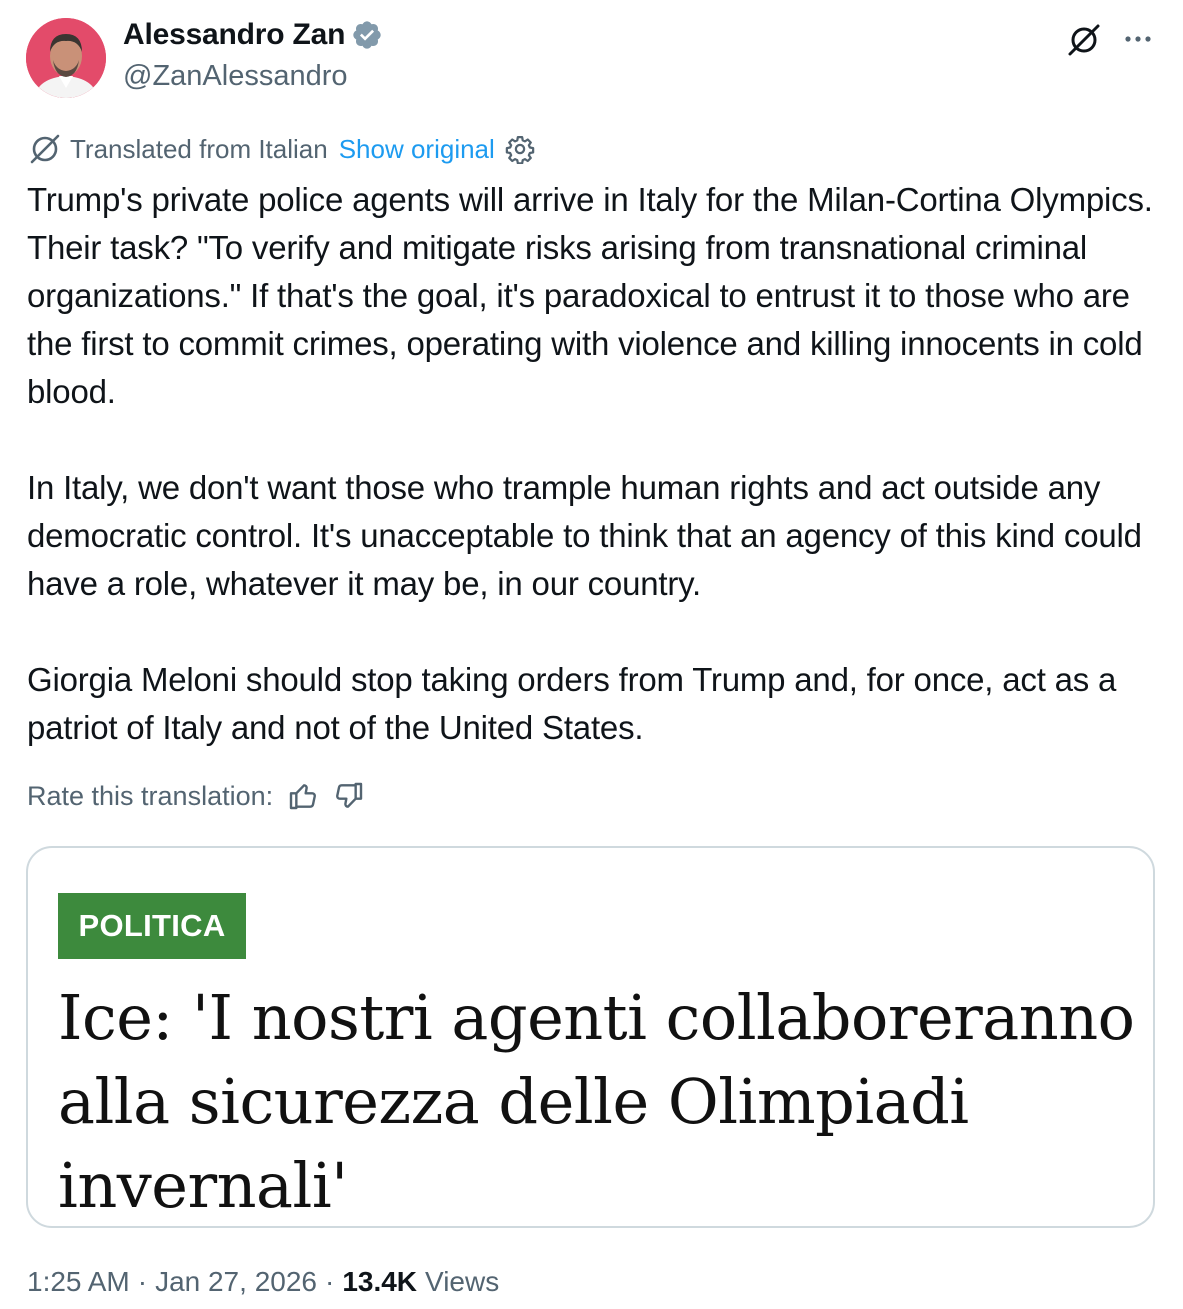 This screenshot has width=1183, height=1309. Describe the element at coordinates (349, 796) in the screenshot. I see `thumbs-down-icon` at that location.